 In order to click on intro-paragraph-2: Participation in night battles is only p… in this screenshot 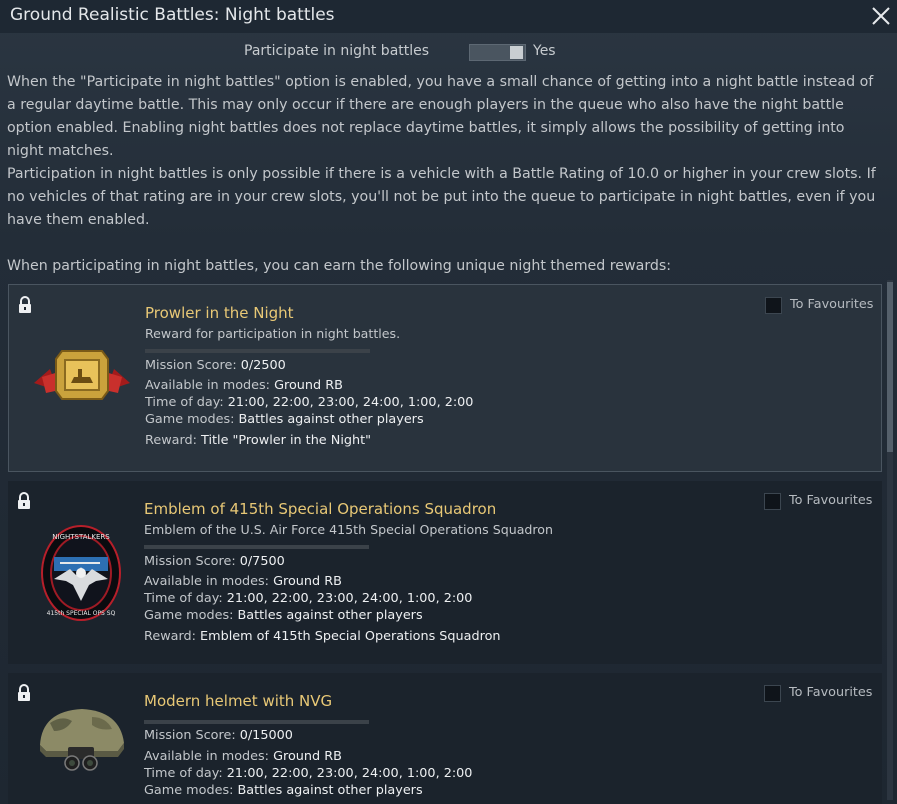, I will do `click(441, 197)`.